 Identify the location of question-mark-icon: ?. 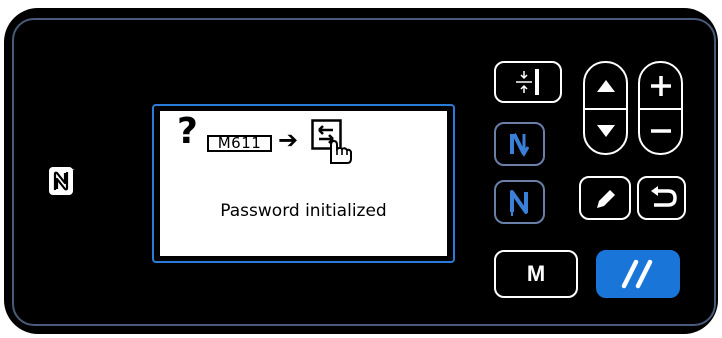
(187, 131).